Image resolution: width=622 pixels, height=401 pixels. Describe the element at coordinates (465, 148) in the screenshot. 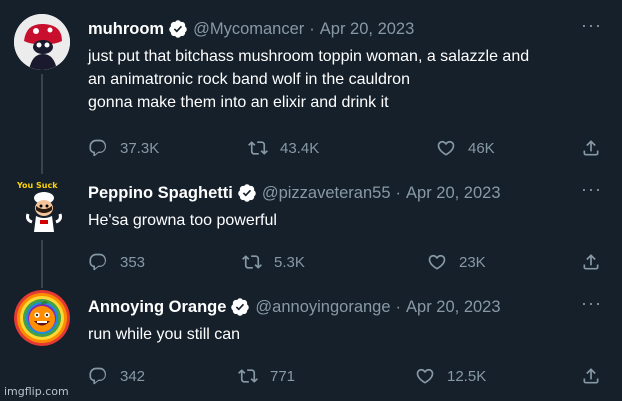

I see `like-button: 46K` at that location.